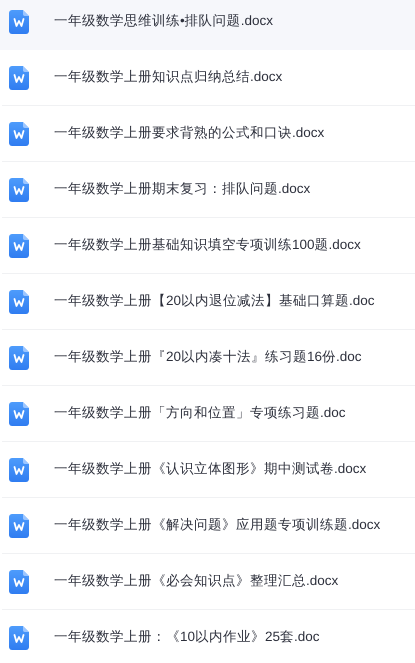 This screenshot has width=415, height=663. I want to click on file-name: 一年级数学上册要求背熟的公式和口诀.docx, so click(189, 133).